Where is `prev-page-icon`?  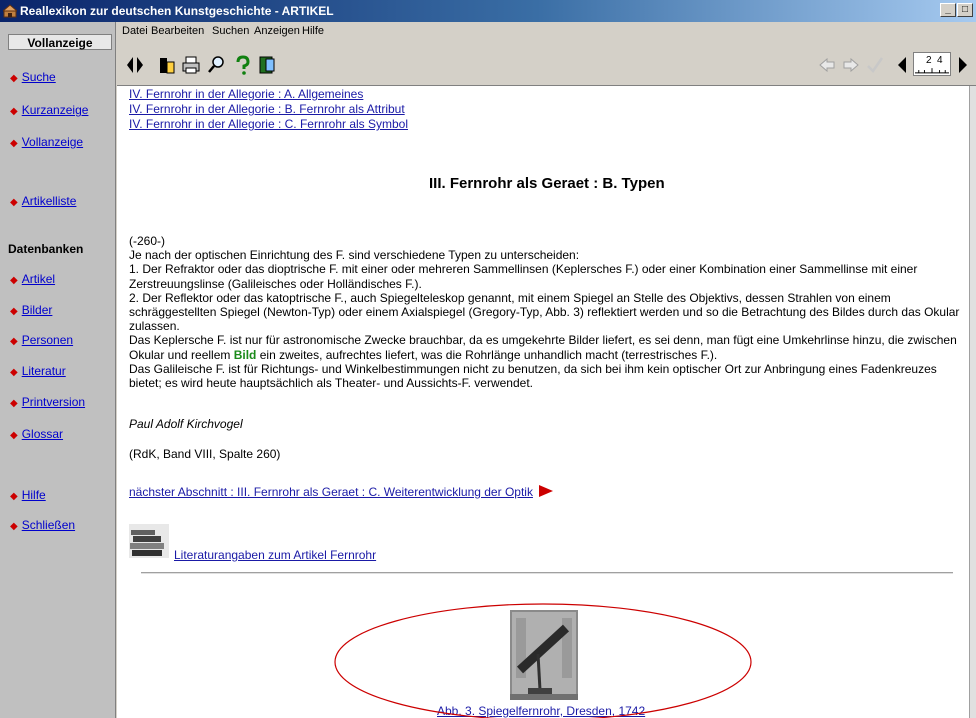 prev-page-icon is located at coordinates (902, 65).